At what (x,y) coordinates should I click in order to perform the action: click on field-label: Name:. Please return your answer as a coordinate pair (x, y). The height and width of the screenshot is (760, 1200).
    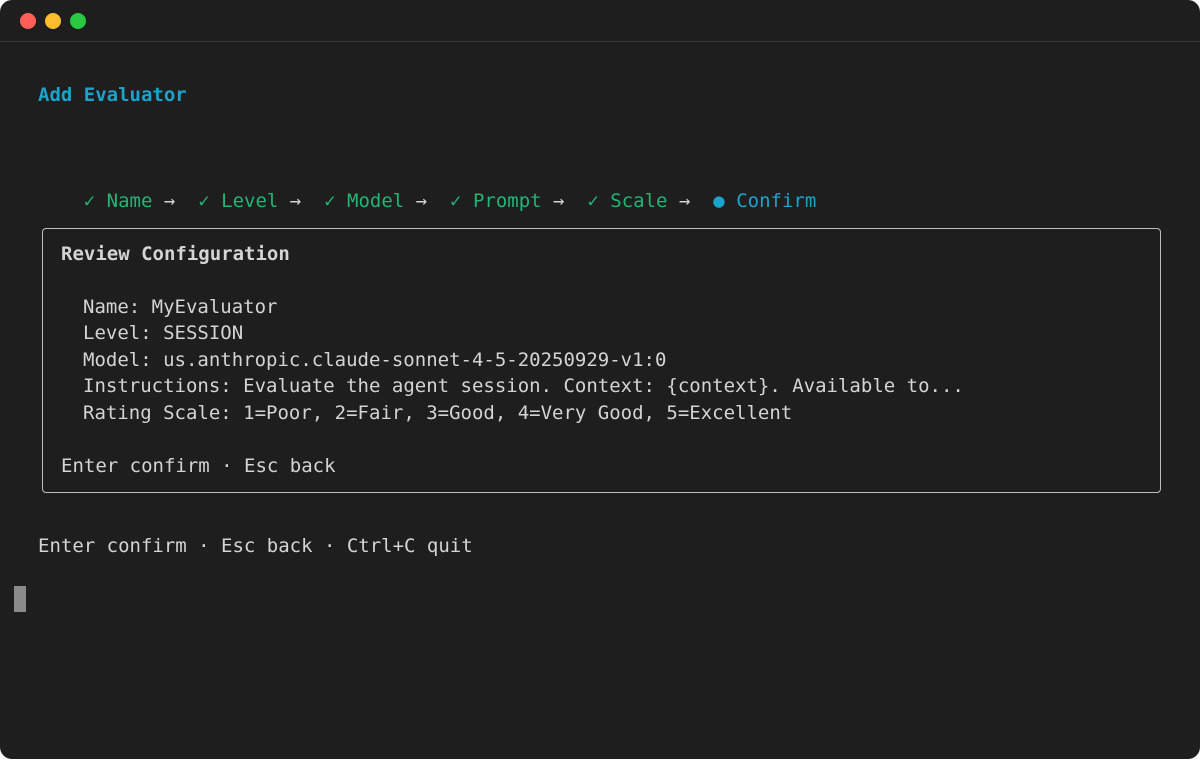
    Looking at the image, I should click on (112, 307).